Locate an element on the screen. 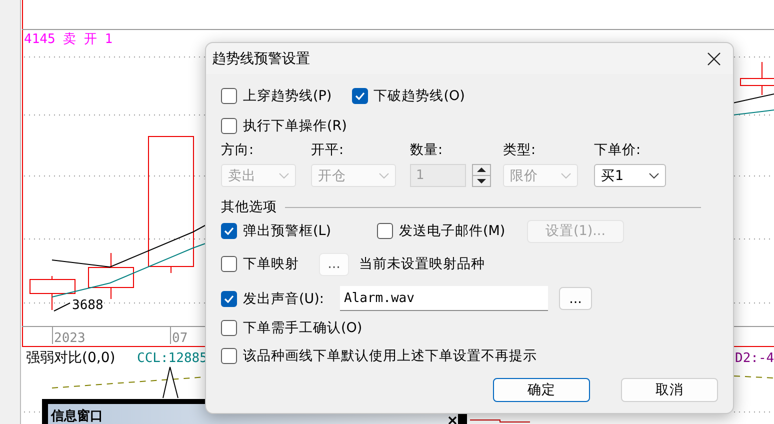 The width and height of the screenshot is (774, 424). mapping-status: 当前未设置映射品种 is located at coordinates (422, 264).